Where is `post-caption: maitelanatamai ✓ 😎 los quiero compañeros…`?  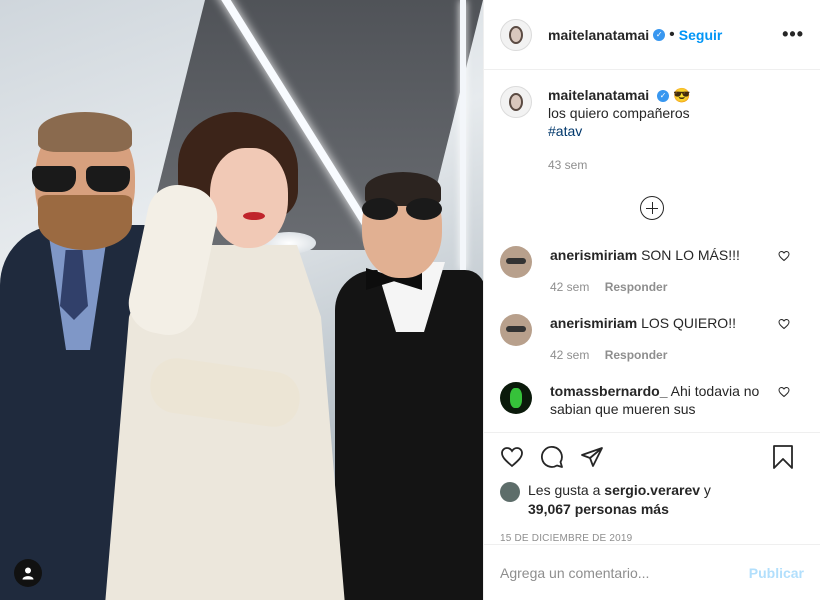 post-caption: maitelanatamai ✓ 😎 los quiero compañeros… is located at coordinates (652, 130).